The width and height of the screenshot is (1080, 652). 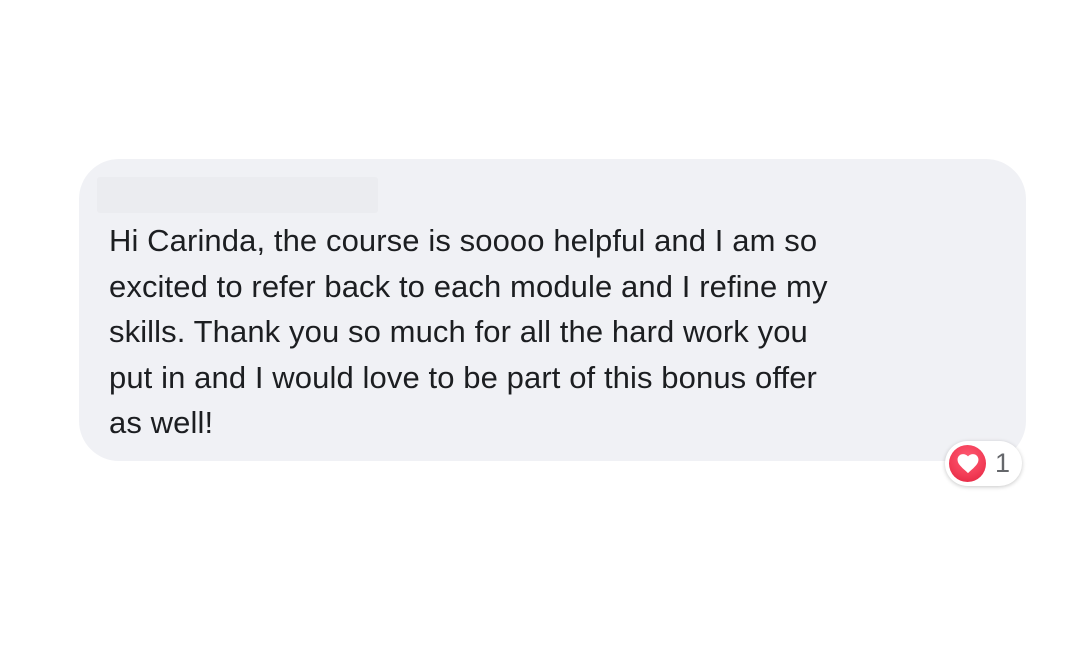 What do you see at coordinates (237, 195) in the screenshot?
I see `author-name-redacted` at bounding box center [237, 195].